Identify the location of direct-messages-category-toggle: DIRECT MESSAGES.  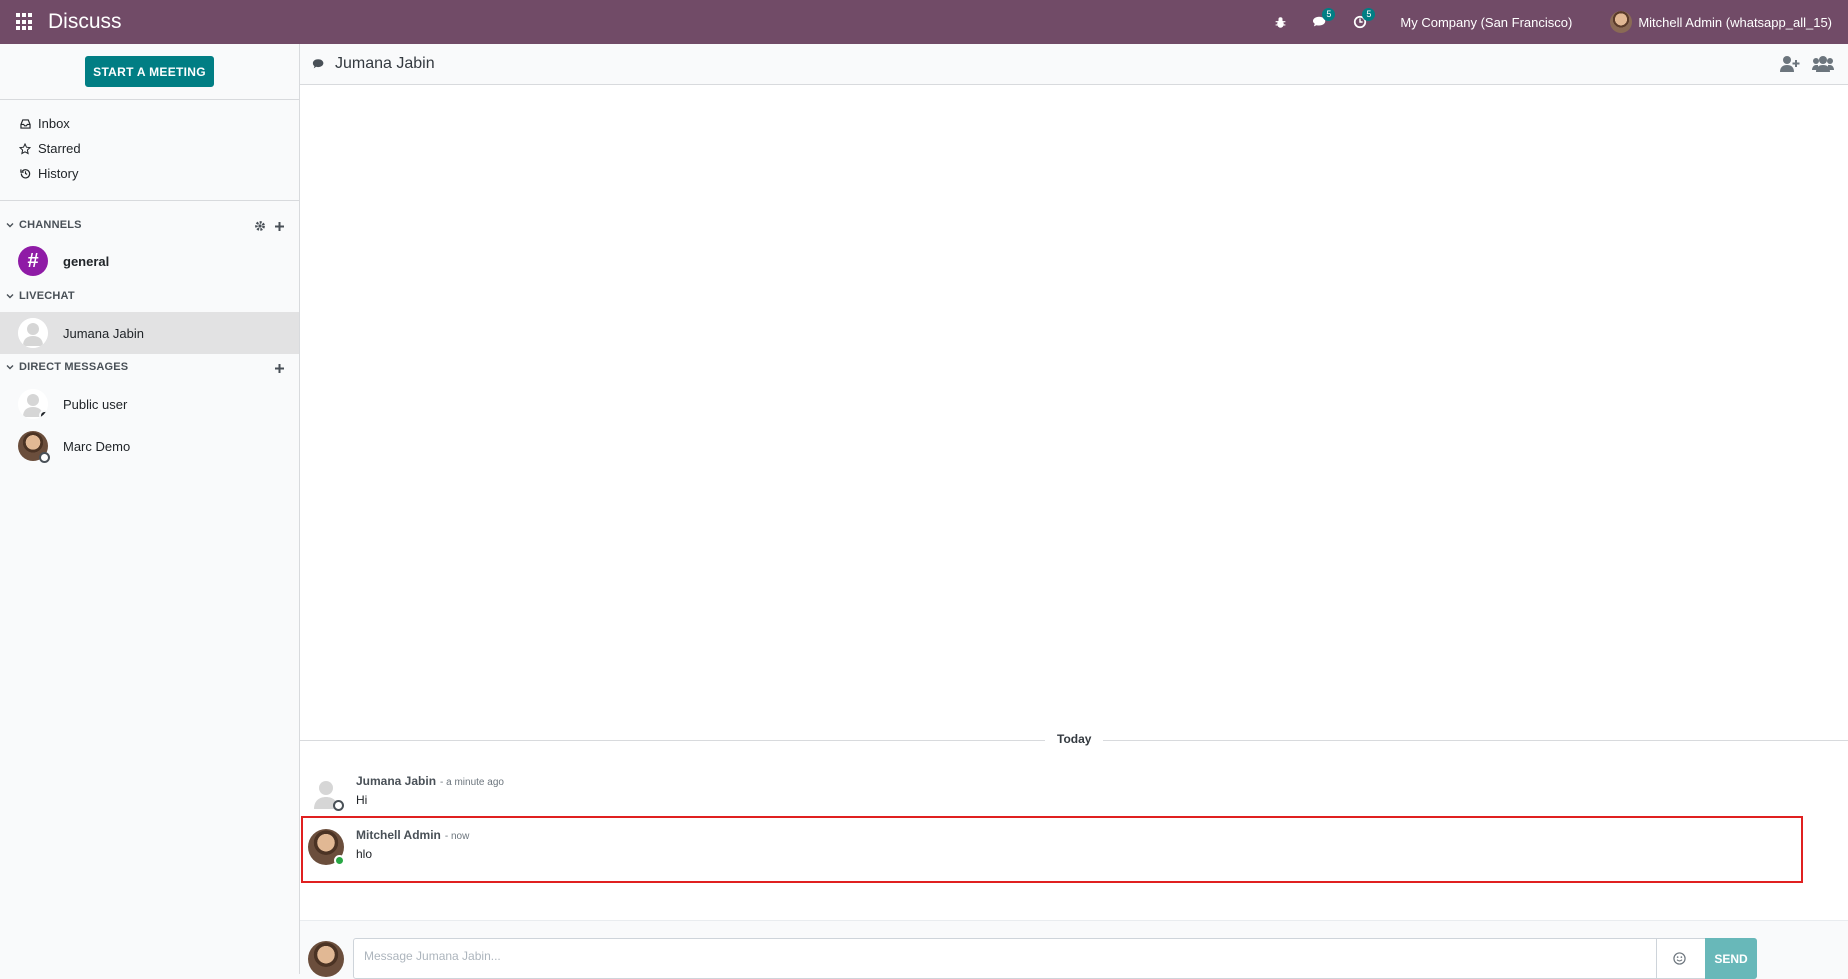
(67, 367).